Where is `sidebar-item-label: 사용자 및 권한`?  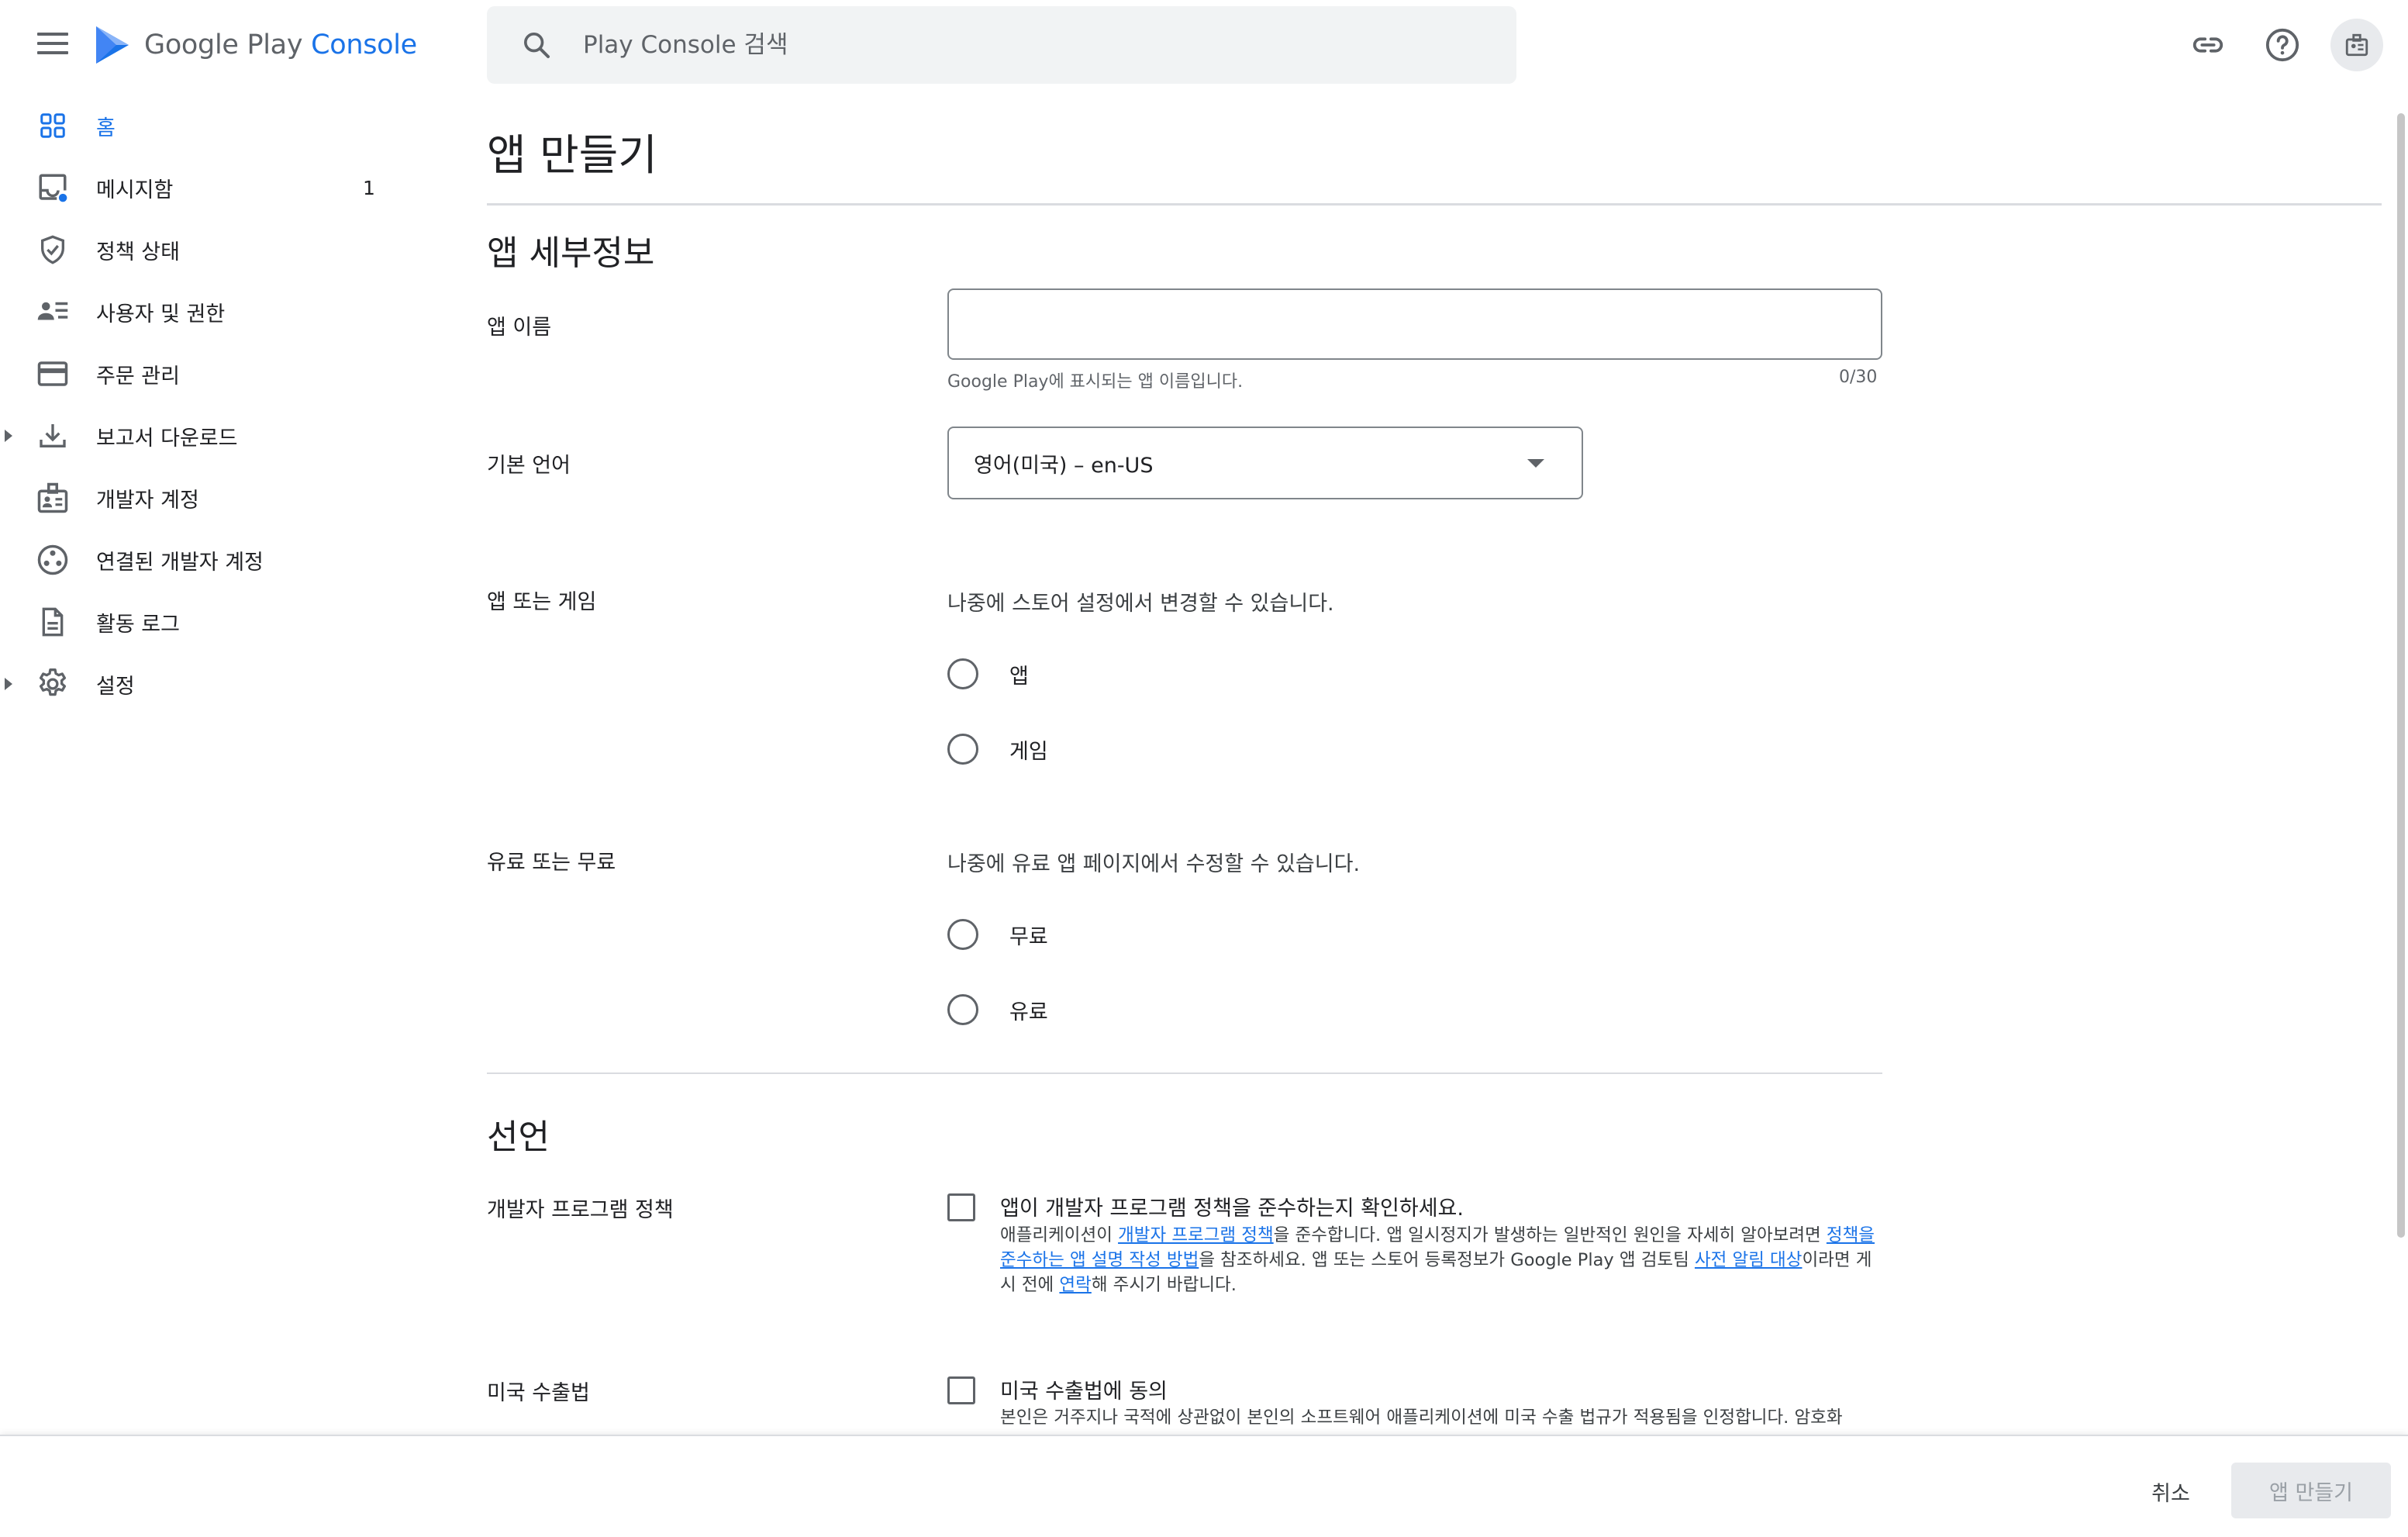 sidebar-item-label: 사용자 및 권한 is located at coordinates (161, 314).